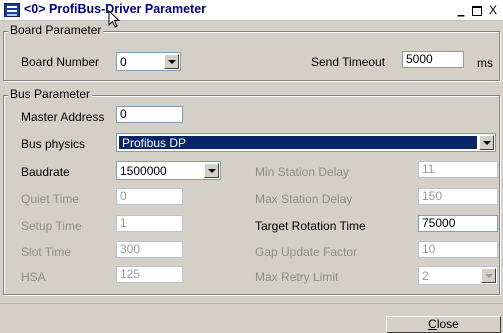 The height and width of the screenshot is (333, 503). What do you see at coordinates (51, 226) in the screenshot?
I see `setup-time-label: Setup Time` at bounding box center [51, 226].